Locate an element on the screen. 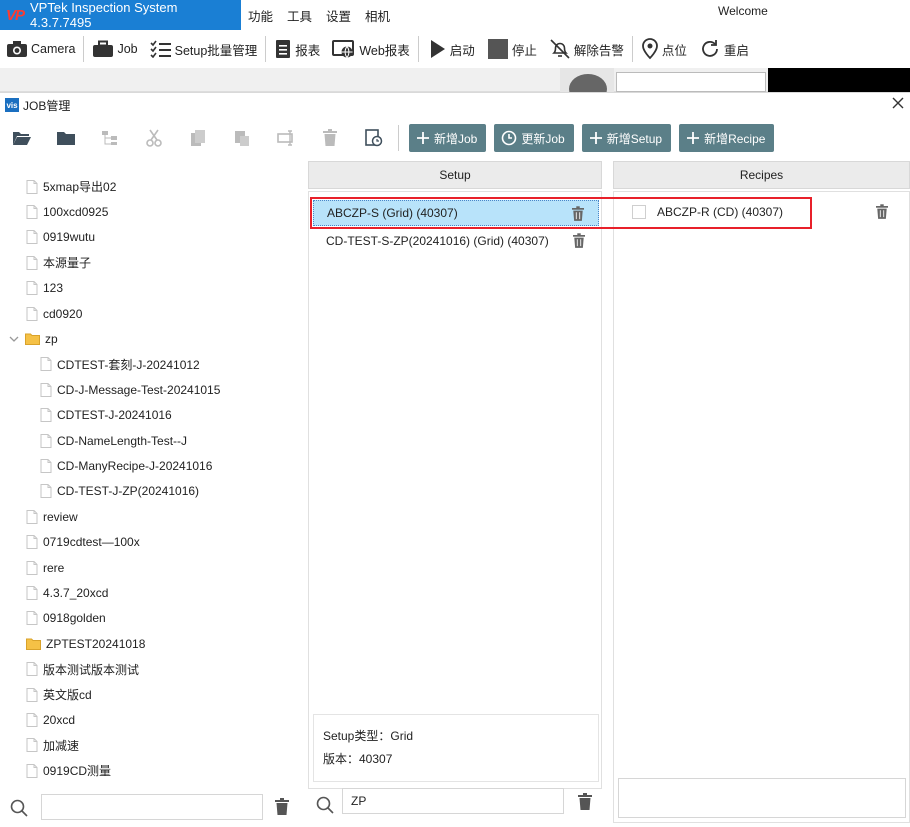  menu-tools: 工具 is located at coordinates (299, 15).